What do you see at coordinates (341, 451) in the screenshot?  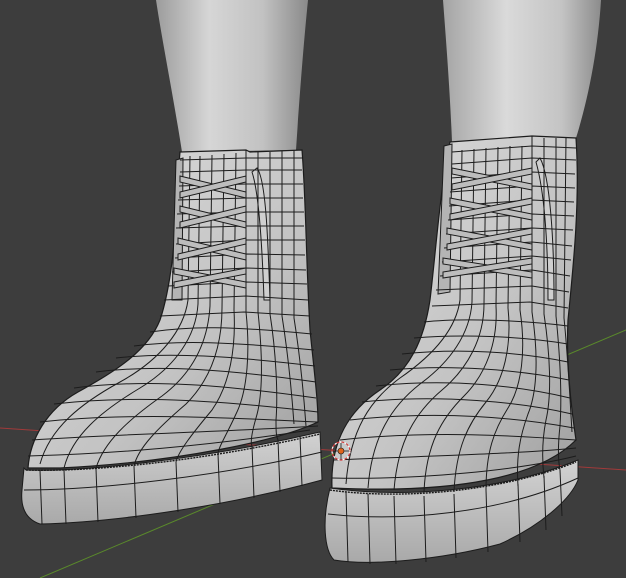 I see `object-origin-icon` at bounding box center [341, 451].